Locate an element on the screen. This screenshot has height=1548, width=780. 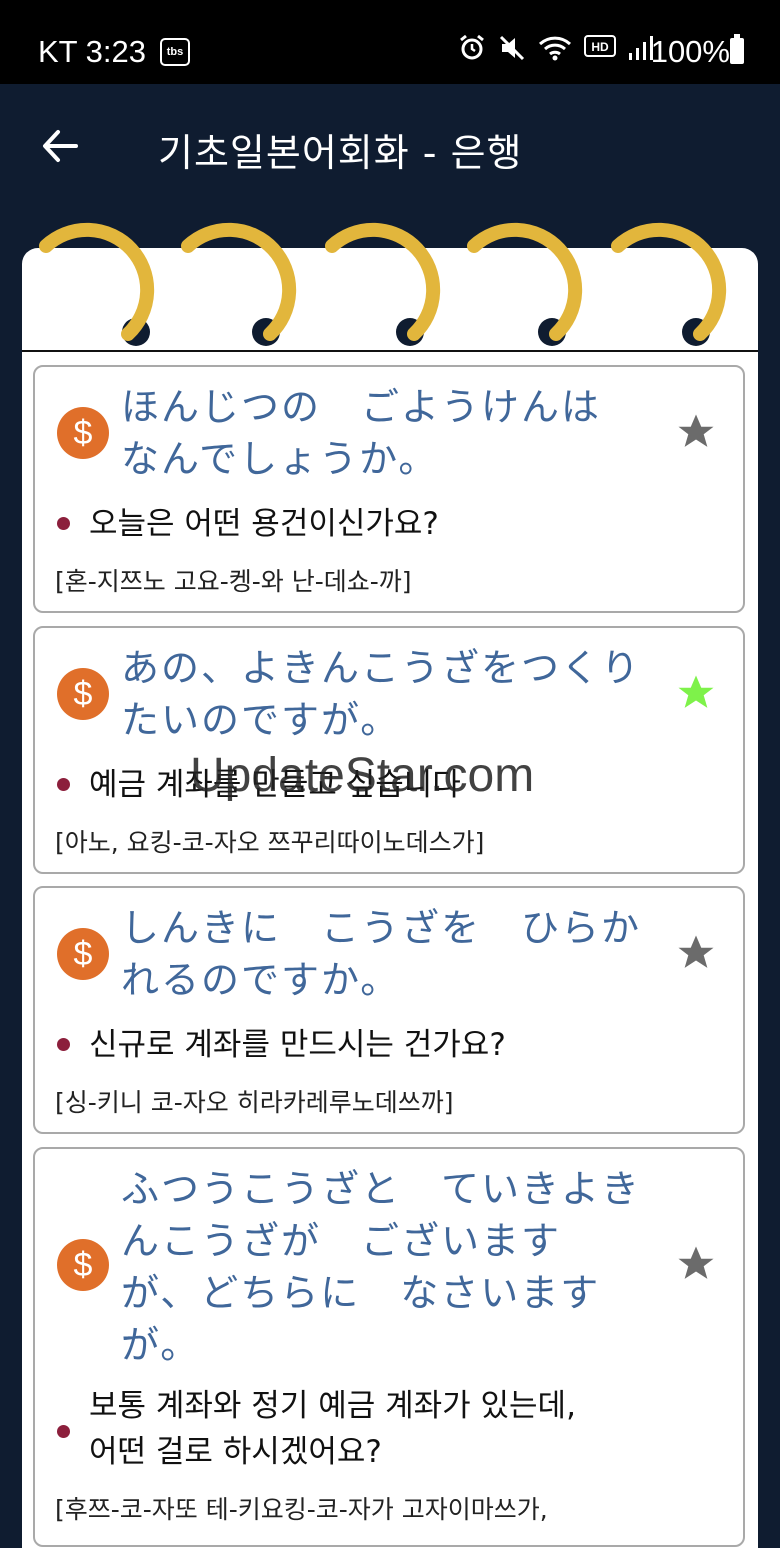
hd-voice-icon: HD is located at coordinates (600, 46).